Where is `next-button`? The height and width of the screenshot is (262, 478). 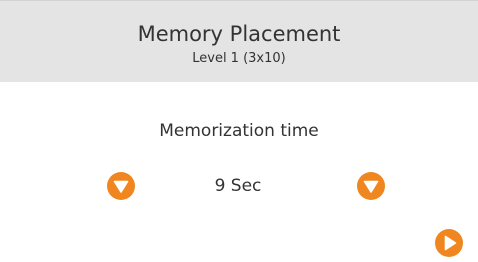 next-button is located at coordinates (449, 243).